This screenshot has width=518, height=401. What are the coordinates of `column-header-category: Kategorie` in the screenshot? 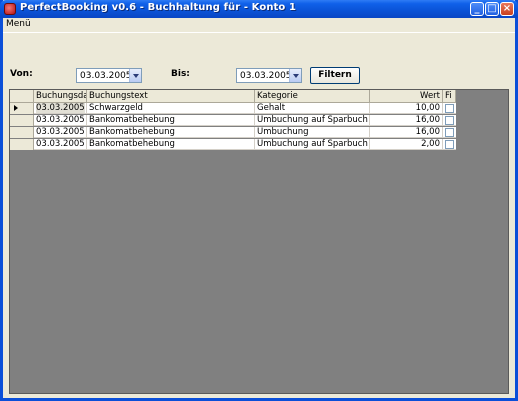 It's located at (312, 96).